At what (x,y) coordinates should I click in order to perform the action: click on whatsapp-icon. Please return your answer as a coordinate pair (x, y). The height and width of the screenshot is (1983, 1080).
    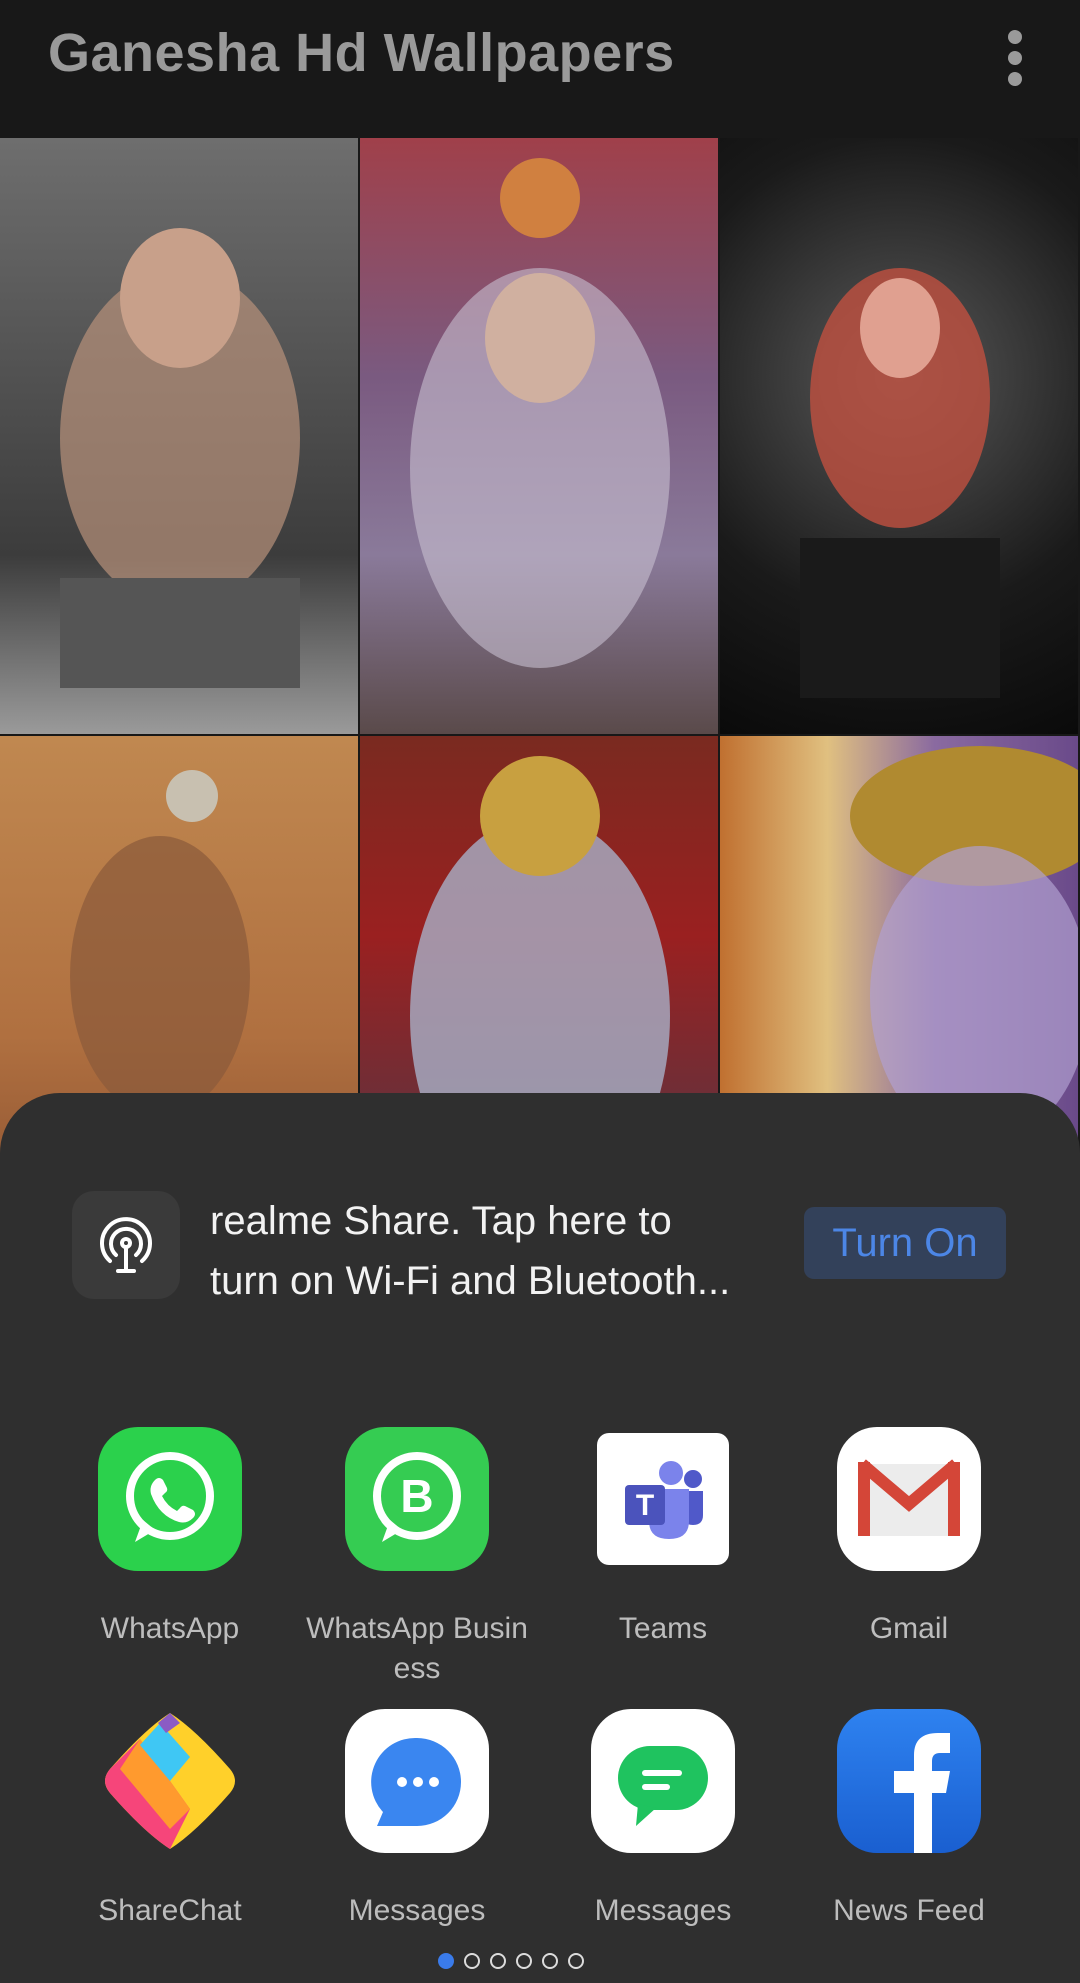
    Looking at the image, I should click on (170, 1499).